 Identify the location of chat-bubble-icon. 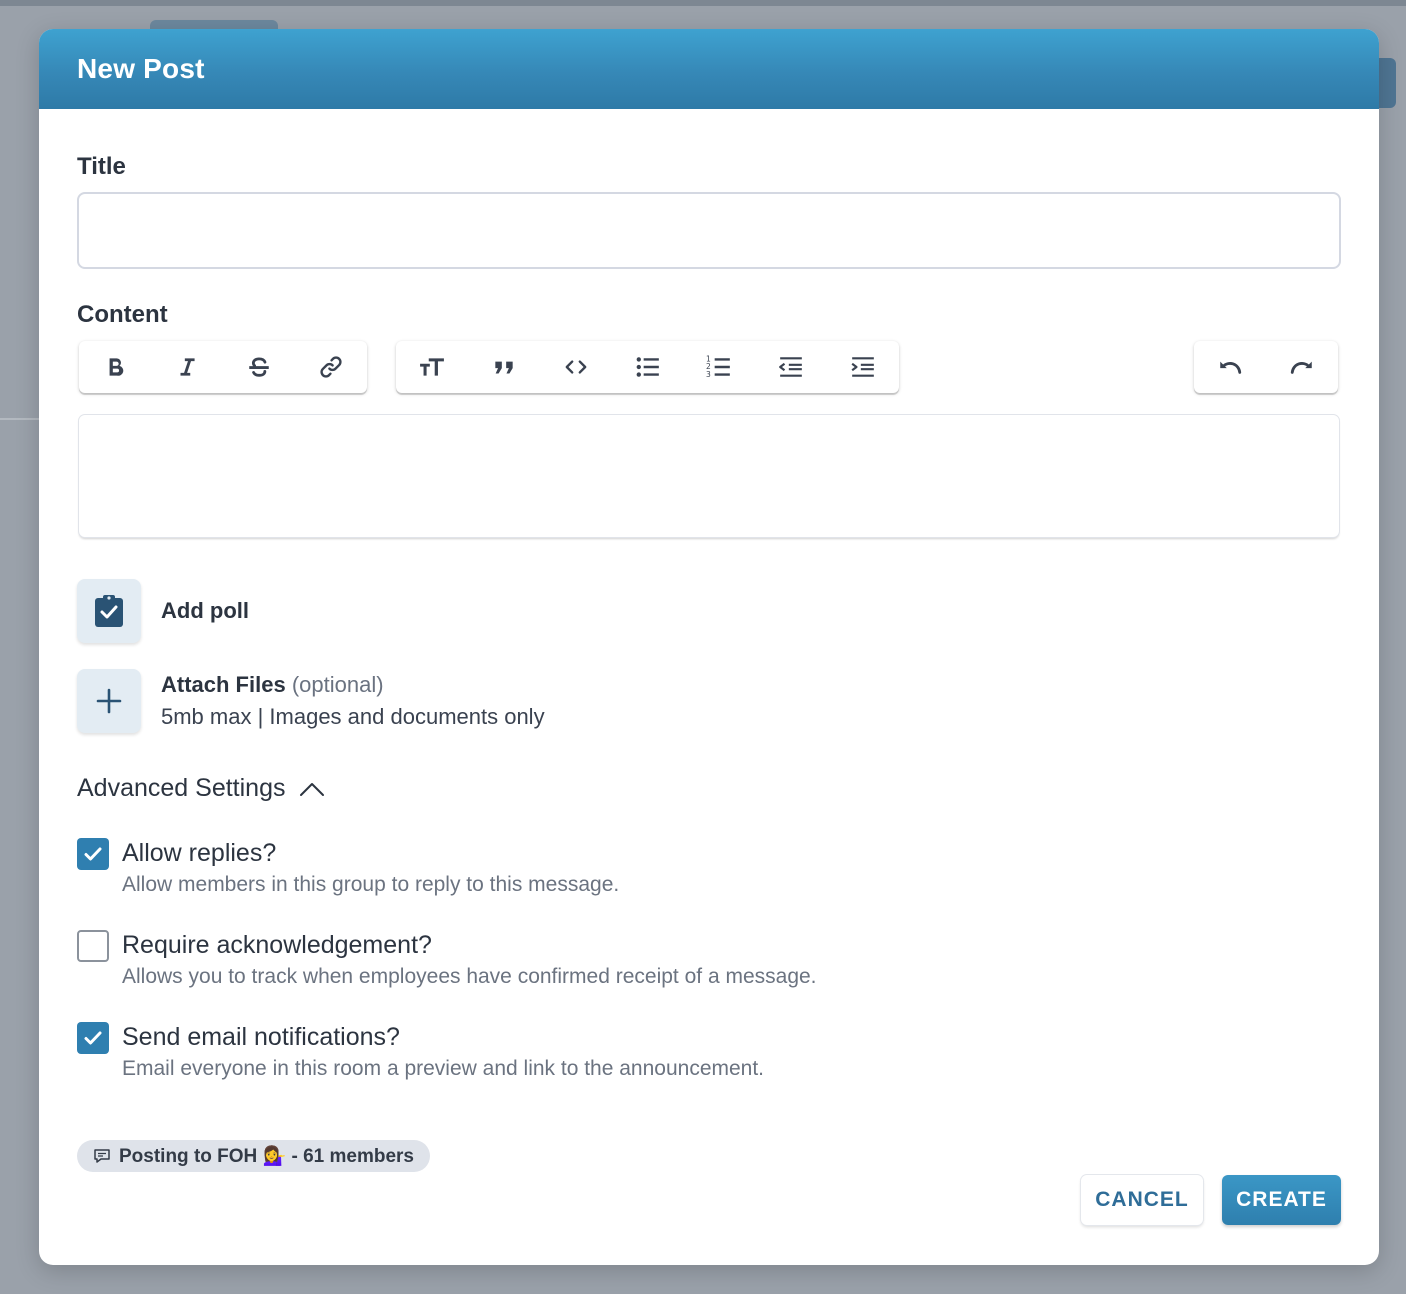
(102, 1156).